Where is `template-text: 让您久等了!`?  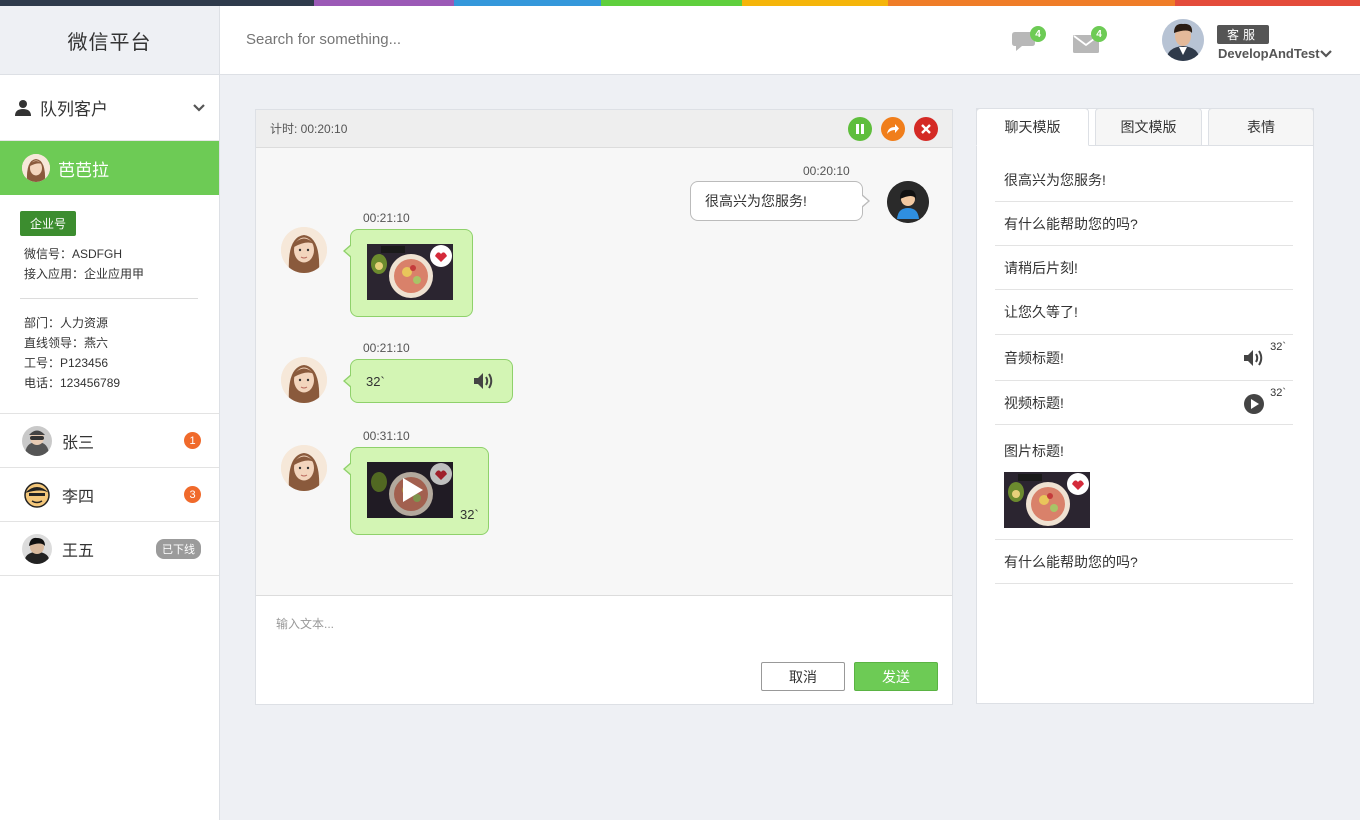 template-text: 让您久等了! is located at coordinates (1041, 312).